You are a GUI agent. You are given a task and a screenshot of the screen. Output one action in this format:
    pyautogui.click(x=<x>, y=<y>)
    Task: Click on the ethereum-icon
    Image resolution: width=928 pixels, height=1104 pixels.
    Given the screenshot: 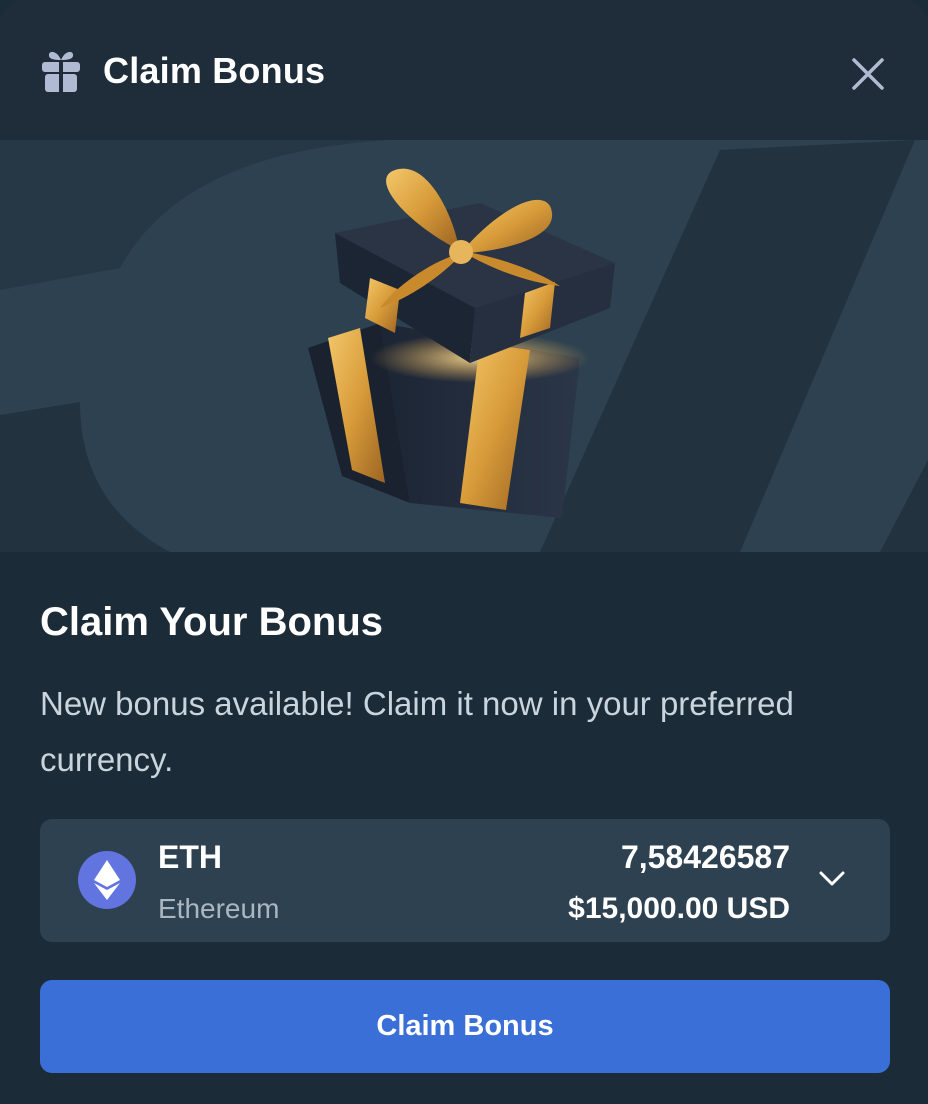 What is the action you would take?
    pyautogui.click(x=107, y=880)
    